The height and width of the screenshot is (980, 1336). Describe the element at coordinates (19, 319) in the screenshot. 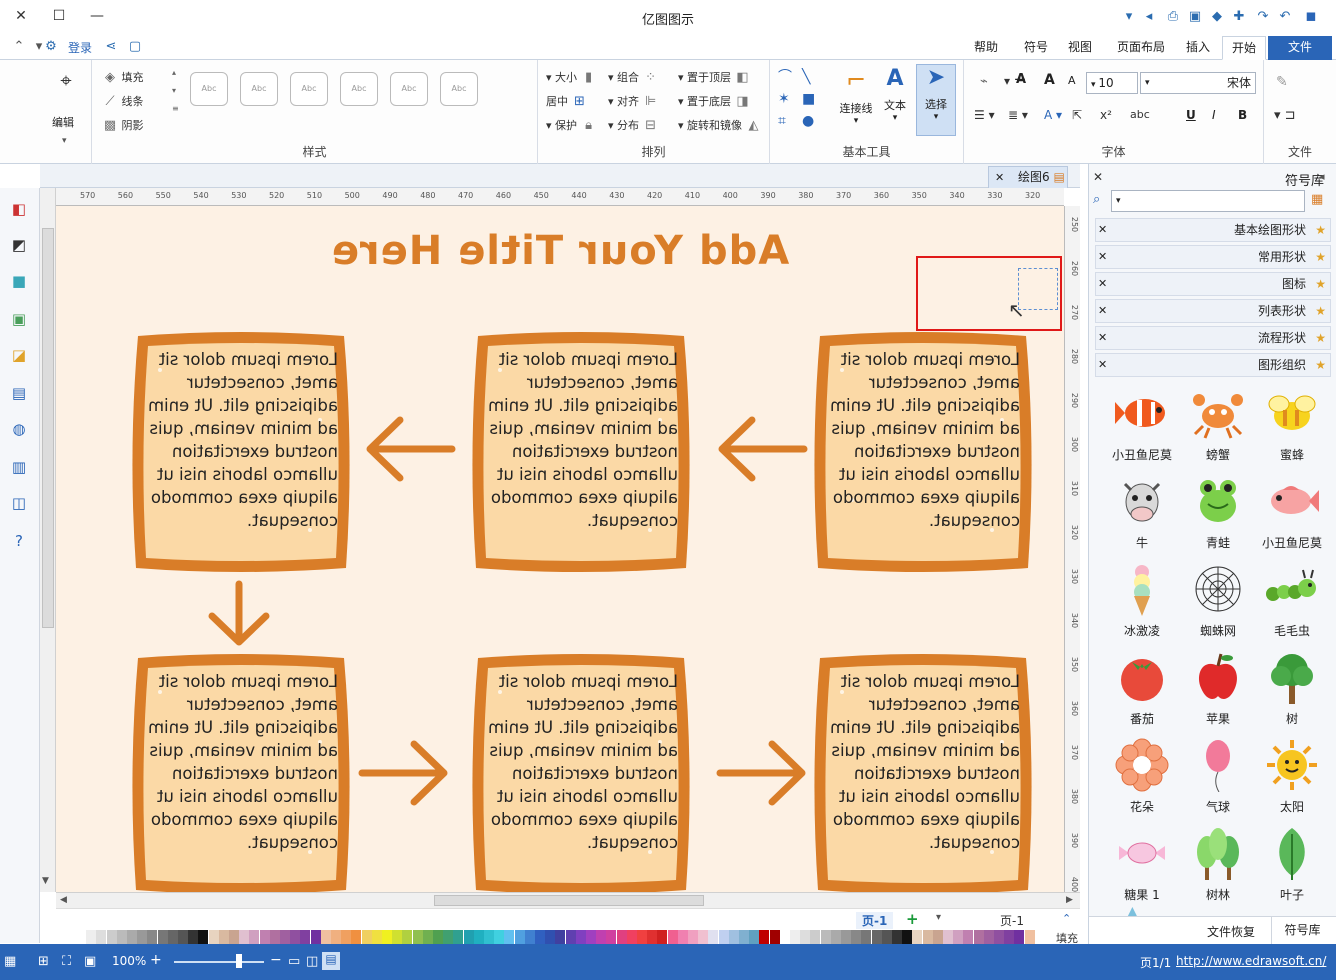

I see `image-icon: ▣` at that location.